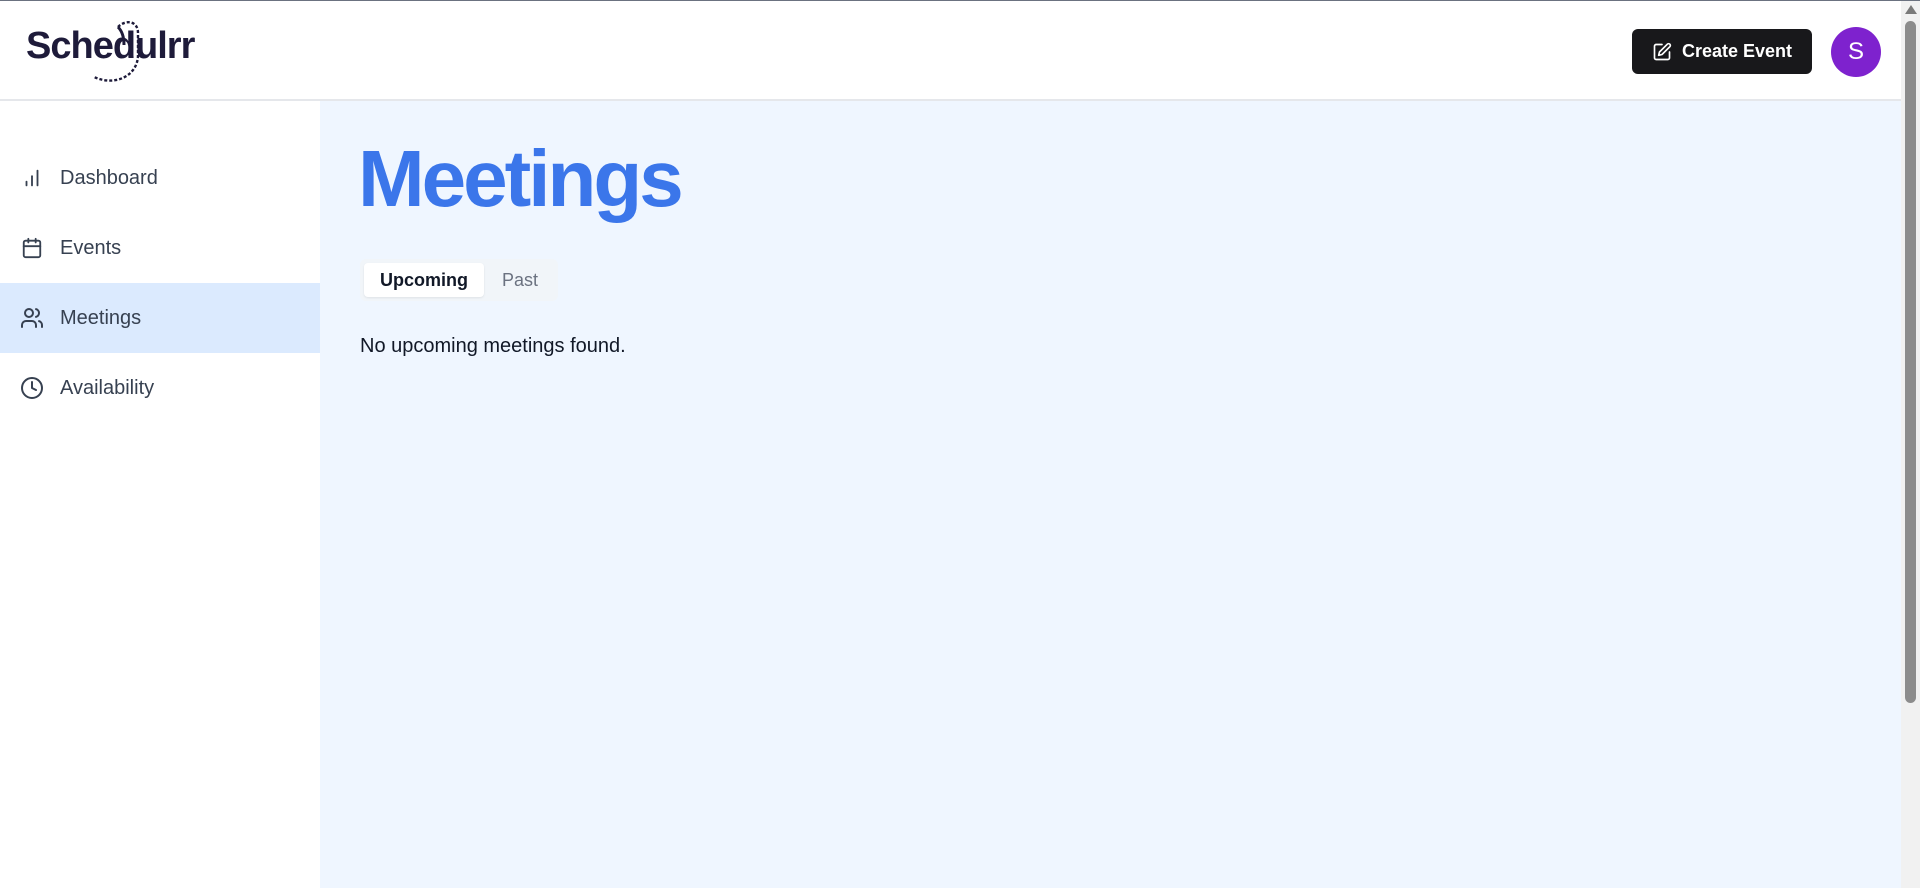 The height and width of the screenshot is (888, 1920). Describe the element at coordinates (1911, 9) in the screenshot. I see `scroll-up-icon` at that location.